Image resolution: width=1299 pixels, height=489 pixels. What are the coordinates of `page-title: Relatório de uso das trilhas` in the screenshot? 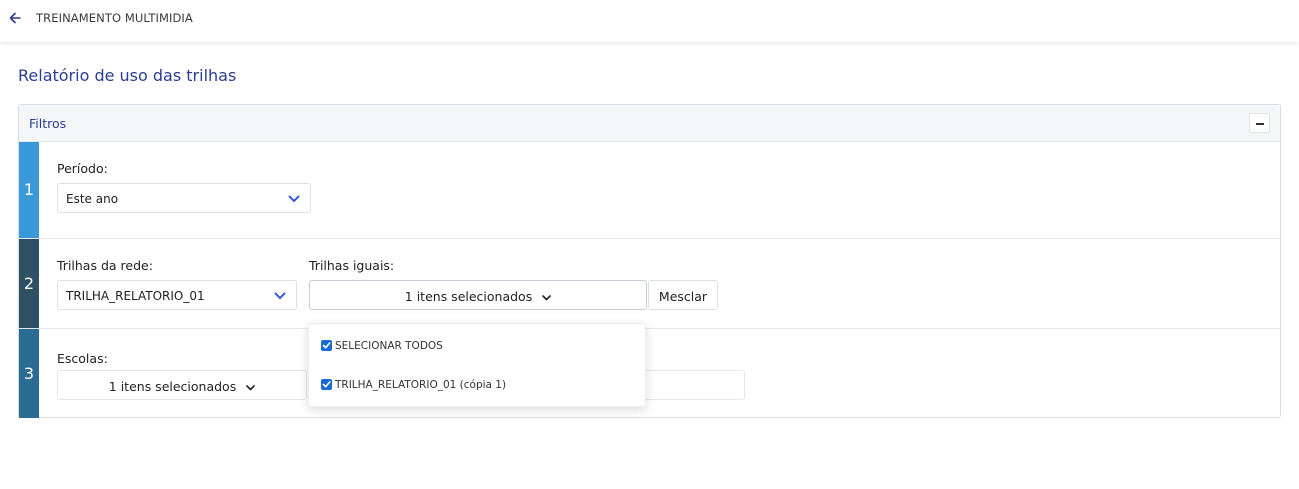 It's located at (127, 75).